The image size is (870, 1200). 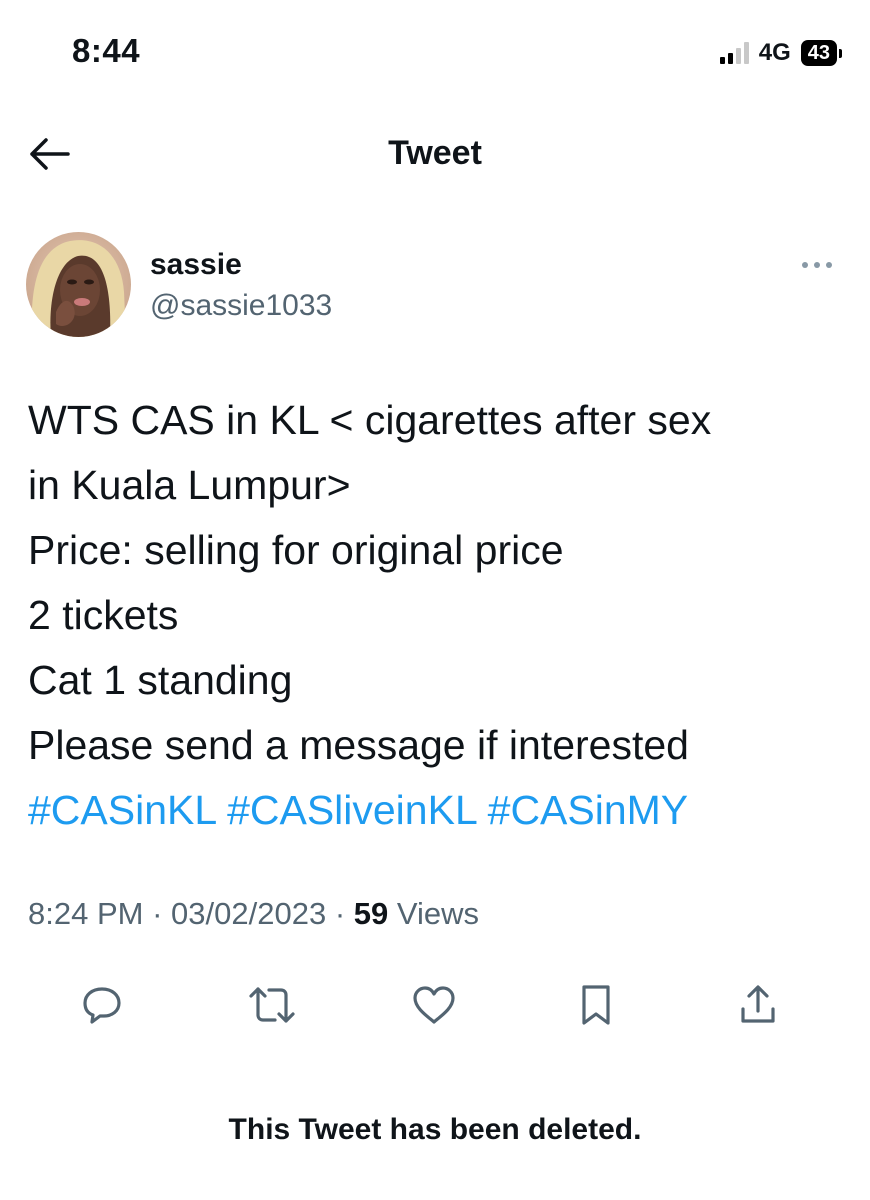 I want to click on share-icon, so click(x=758, y=1004).